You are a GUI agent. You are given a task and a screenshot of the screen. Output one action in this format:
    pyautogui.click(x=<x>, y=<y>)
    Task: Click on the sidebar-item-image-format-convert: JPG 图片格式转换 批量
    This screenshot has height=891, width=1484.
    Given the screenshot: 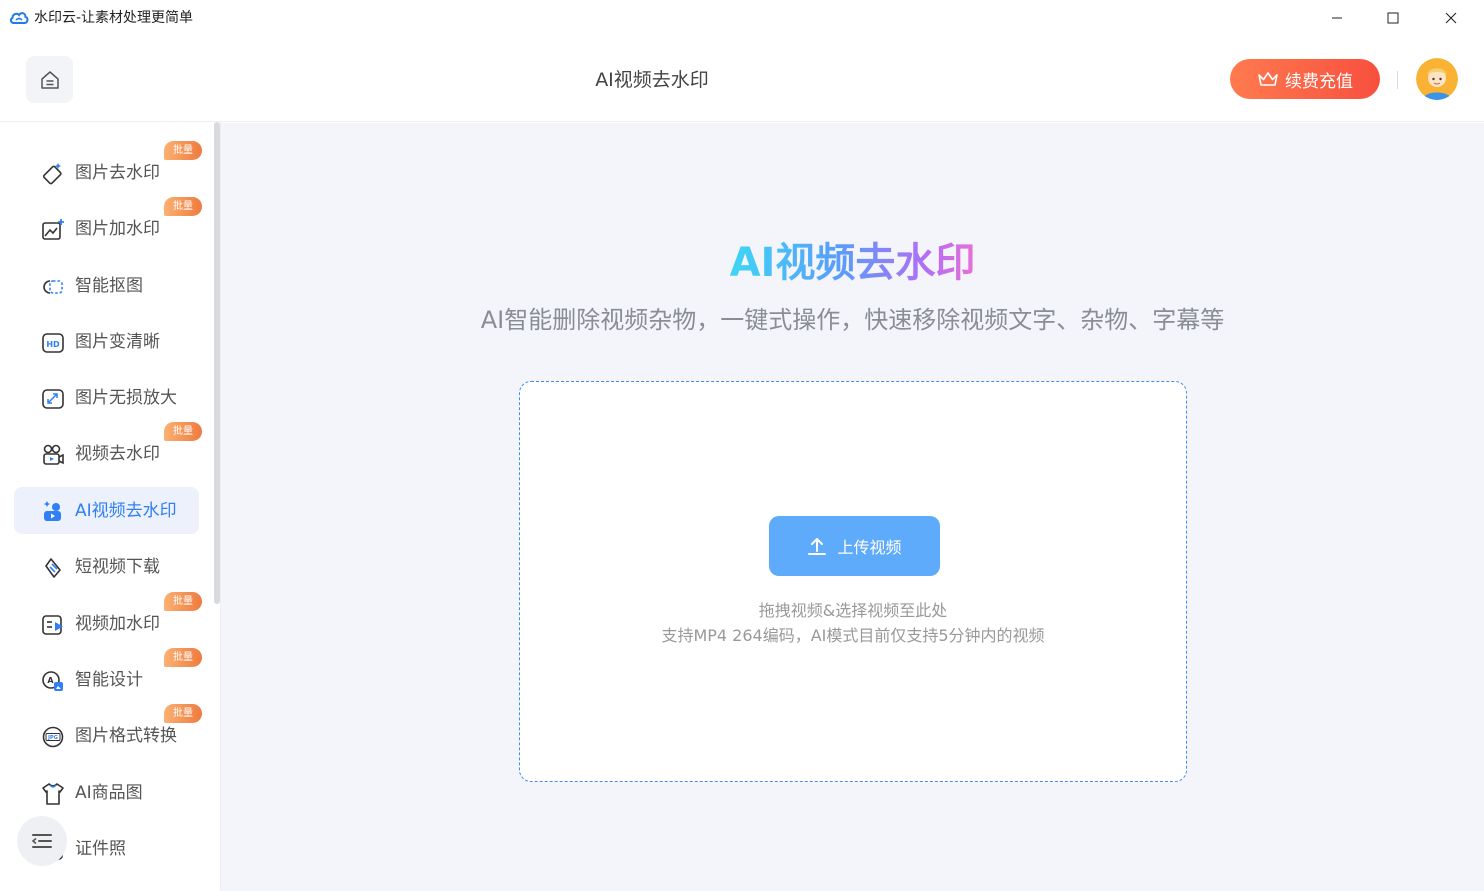 What is the action you would take?
    pyautogui.click(x=108, y=731)
    